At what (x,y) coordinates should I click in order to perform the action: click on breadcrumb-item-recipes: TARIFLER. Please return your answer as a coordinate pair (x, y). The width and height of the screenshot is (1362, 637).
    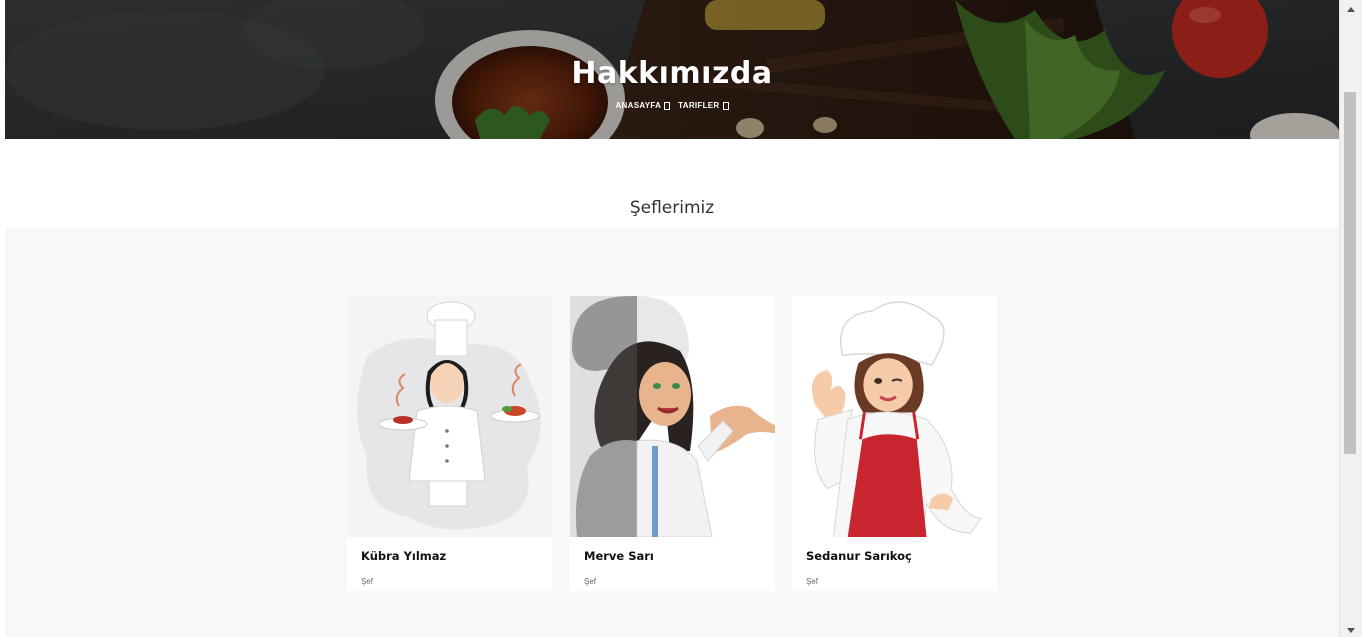
    Looking at the image, I should click on (703, 105).